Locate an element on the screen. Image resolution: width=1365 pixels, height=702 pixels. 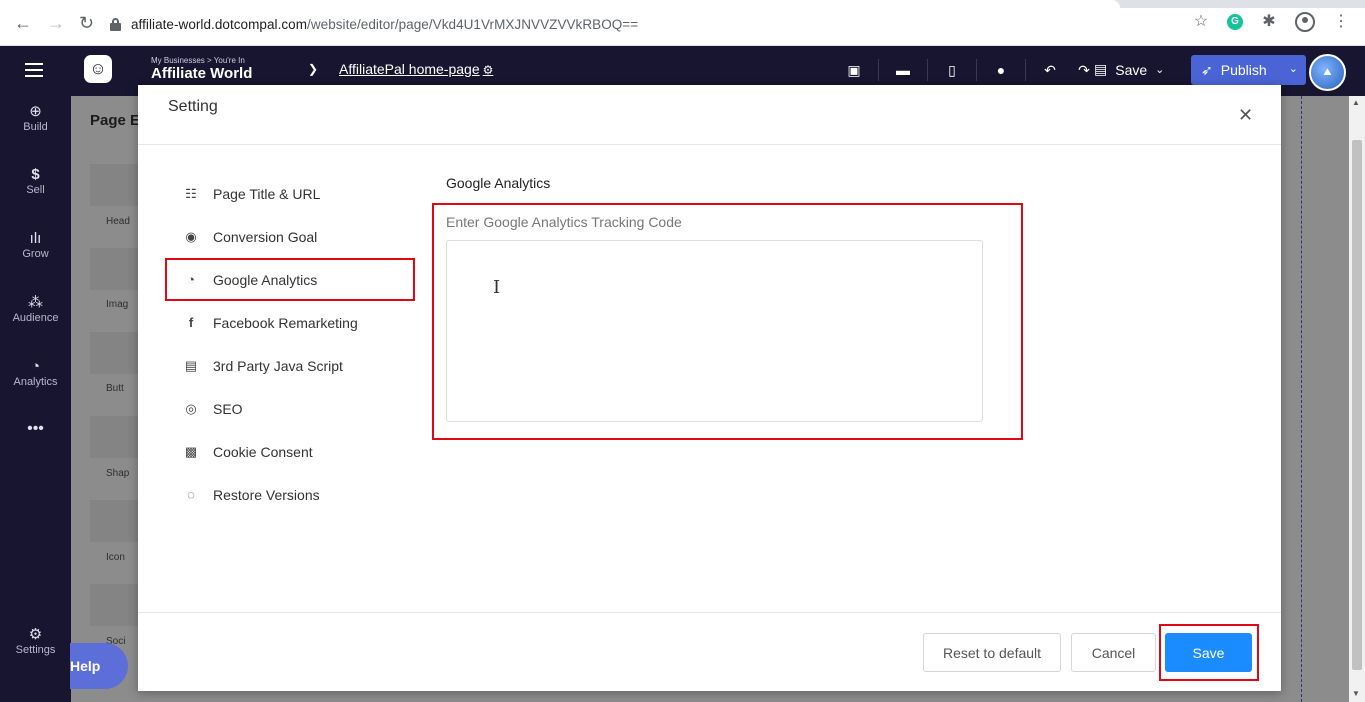
section-title: Google Analytics is located at coordinates (498, 183).